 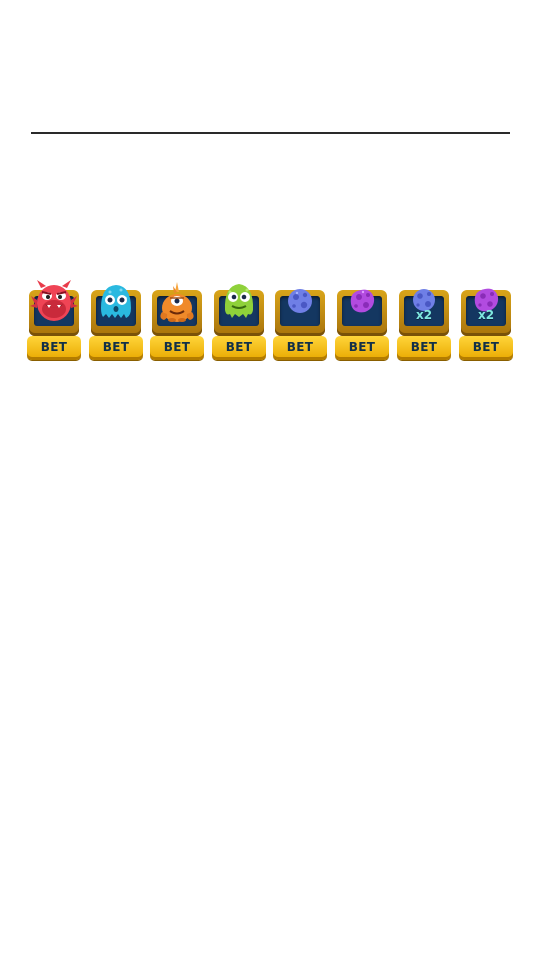 I want to click on bet-slot-blue-meteor-x2: x2 BET, so click(x=424, y=320).